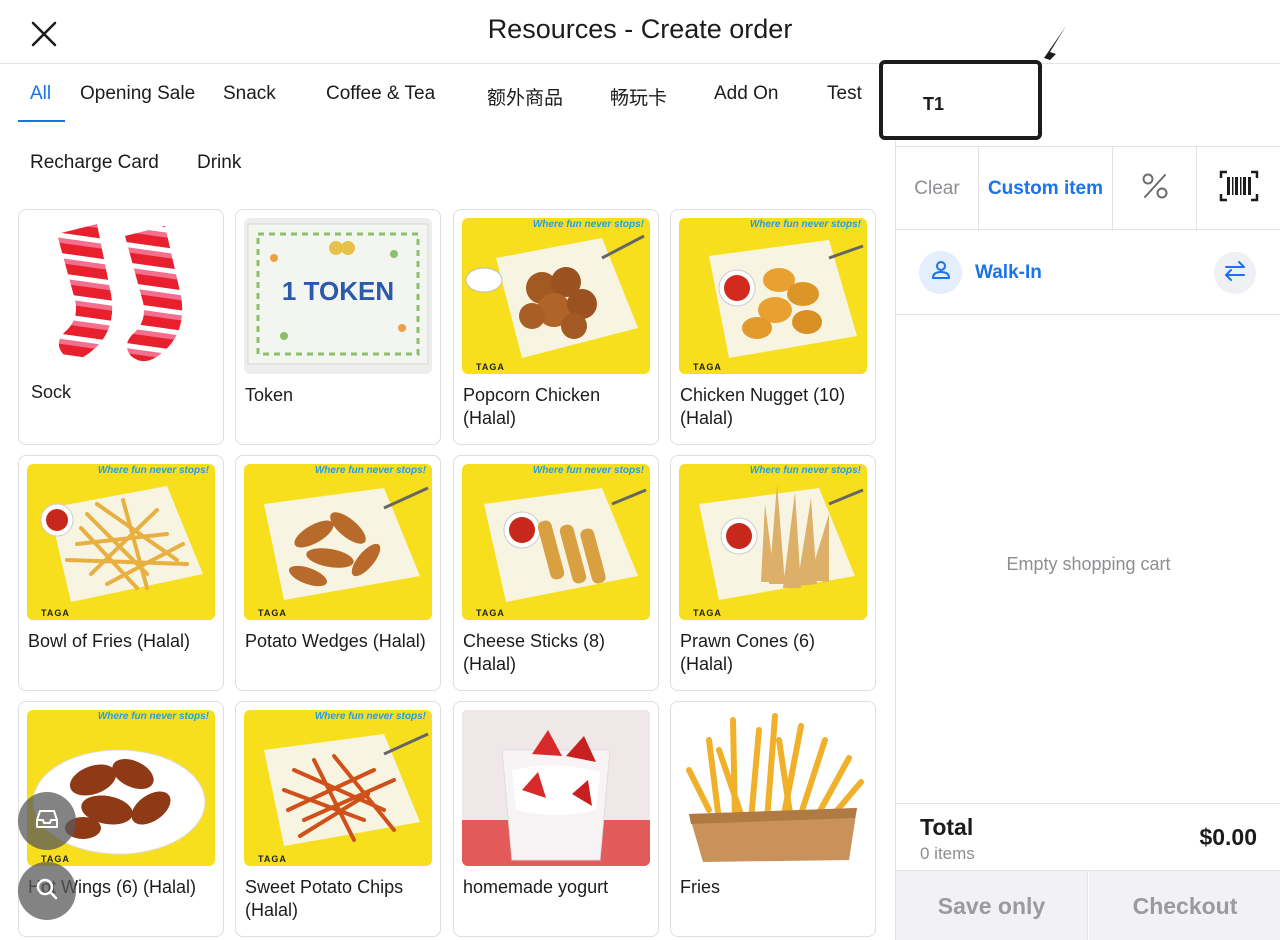 Image resolution: width=1280 pixels, height=940 pixels. Describe the element at coordinates (748, 652) in the screenshot. I see `product-name: Prawn Cones (6) (Halal)` at that location.